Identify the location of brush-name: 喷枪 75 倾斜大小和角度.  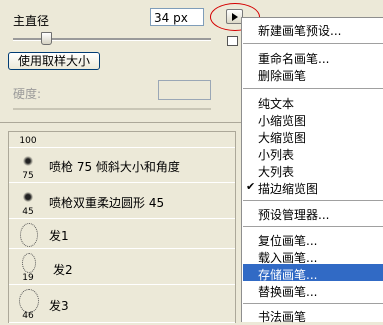
(114, 167).